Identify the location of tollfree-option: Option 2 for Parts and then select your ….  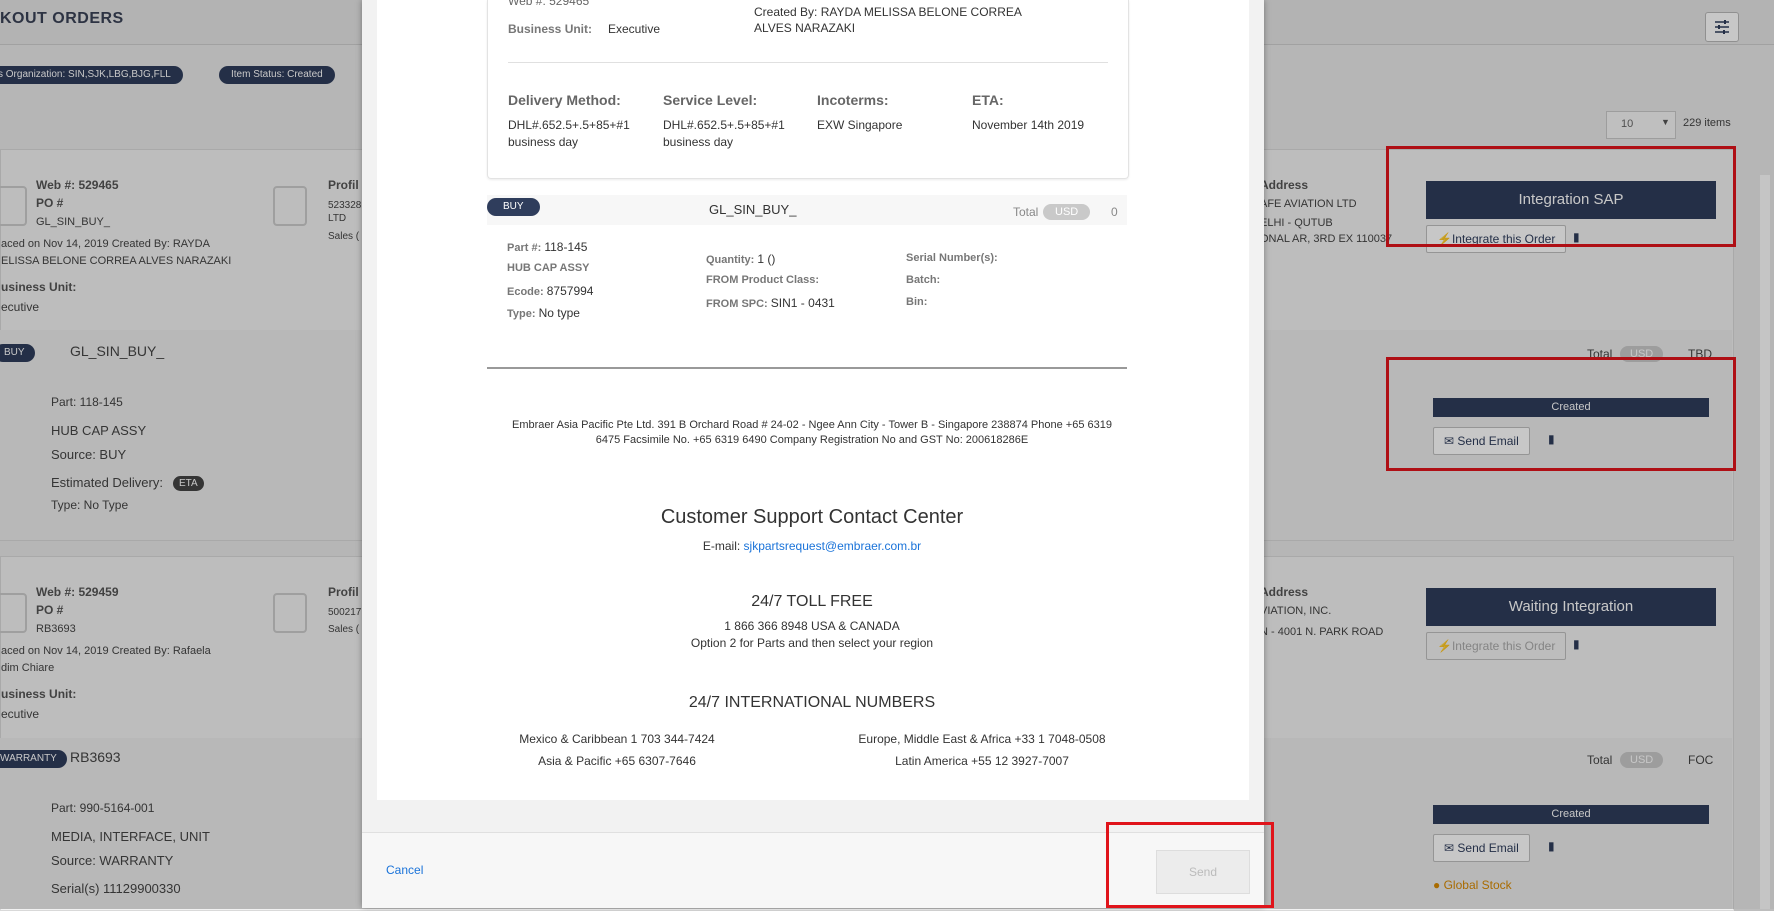
(812, 643).